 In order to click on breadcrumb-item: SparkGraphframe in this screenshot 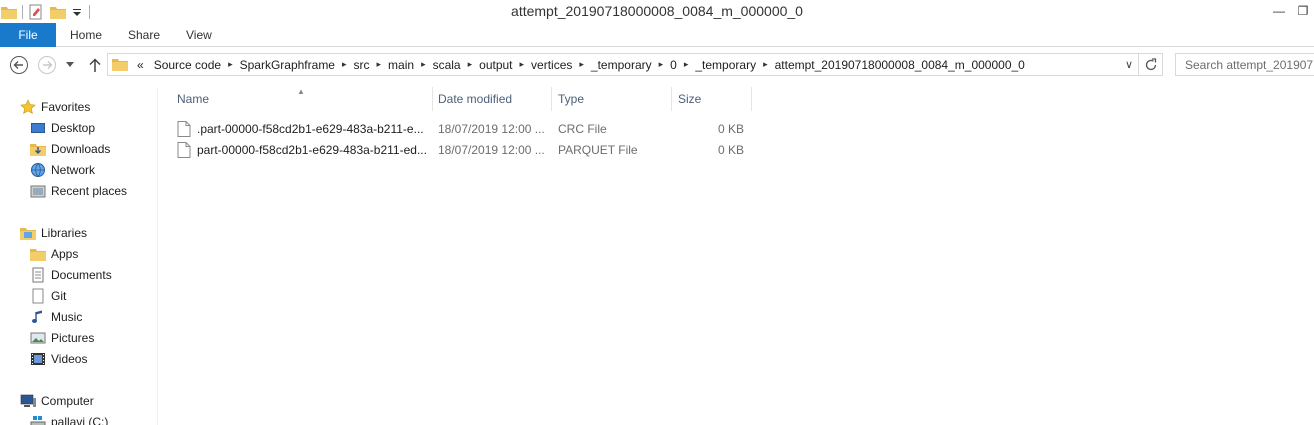, I will do `click(287, 65)`.